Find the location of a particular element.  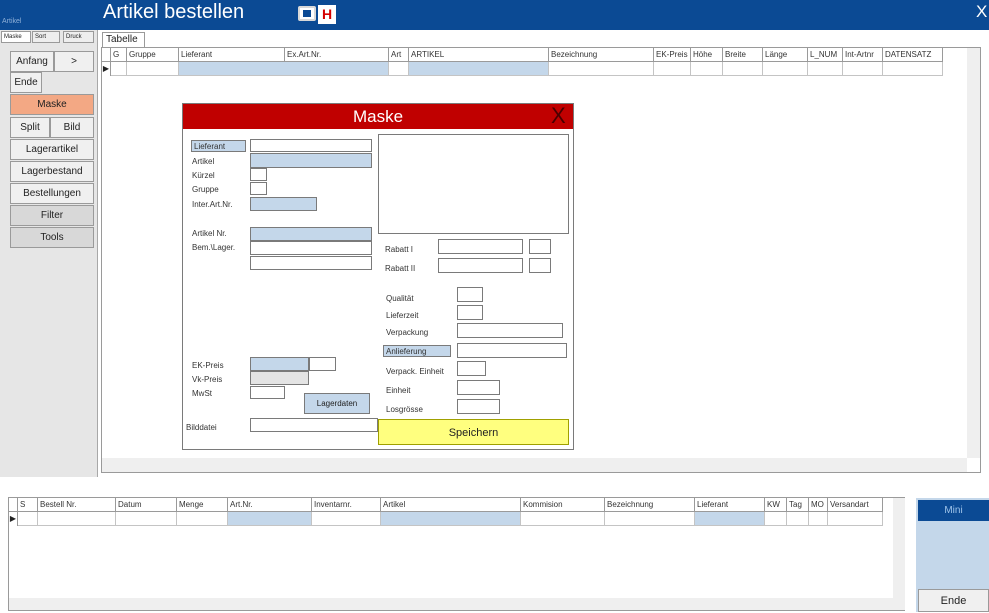

mwst-field is located at coordinates (267, 392).